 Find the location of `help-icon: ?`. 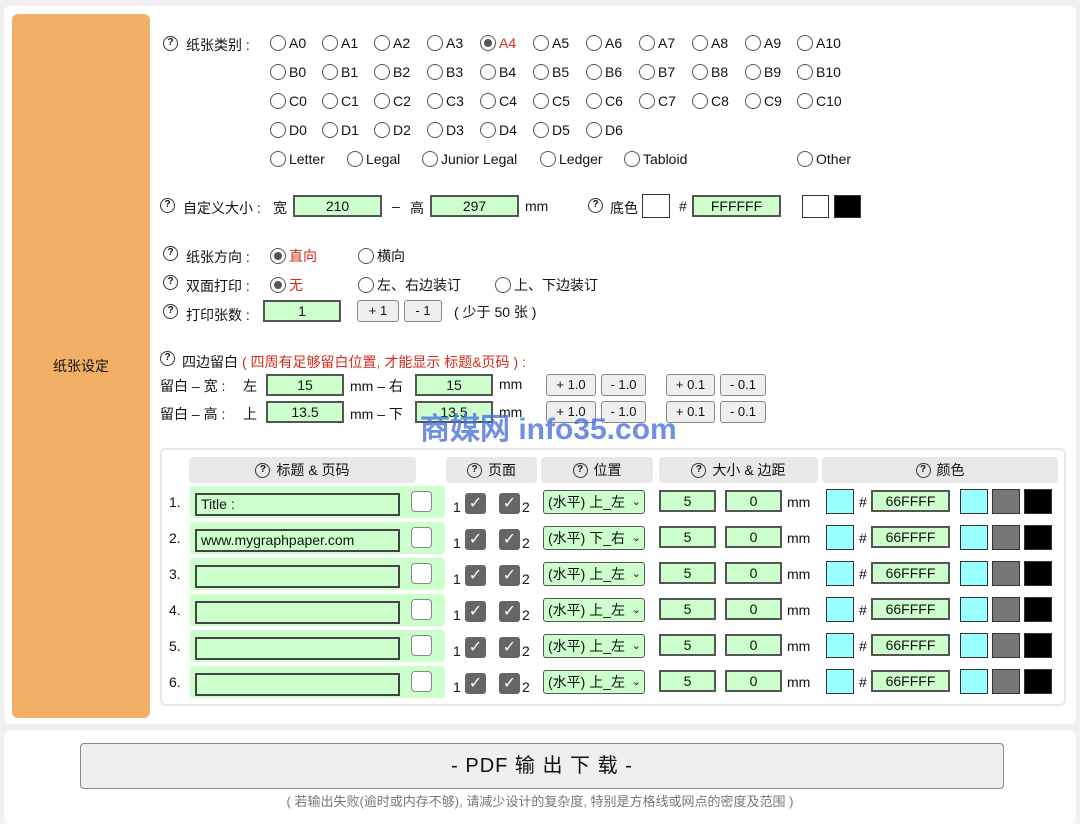

help-icon: ? is located at coordinates (580, 470).